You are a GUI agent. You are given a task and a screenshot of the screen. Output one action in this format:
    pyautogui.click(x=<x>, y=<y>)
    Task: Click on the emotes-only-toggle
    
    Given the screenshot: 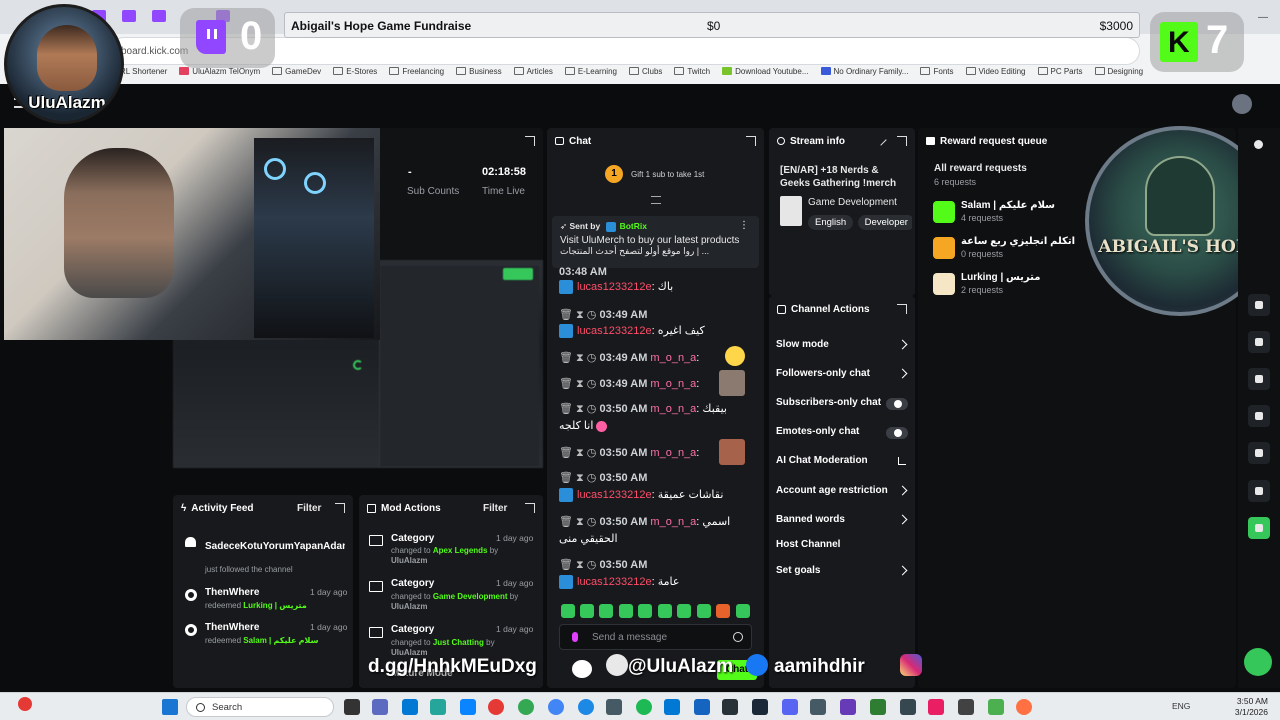 What is the action you would take?
    pyautogui.click(x=897, y=433)
    